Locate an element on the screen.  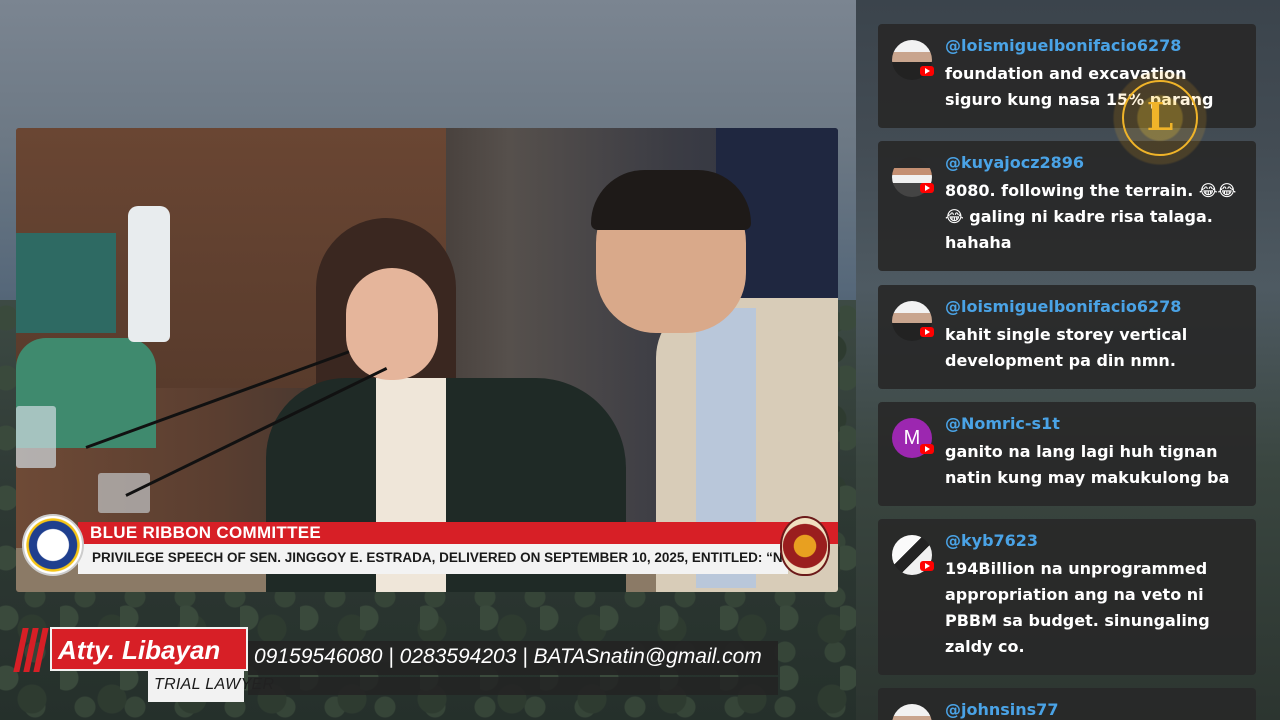
chat-username: @Nomric-s1t is located at coordinates (1002, 423).